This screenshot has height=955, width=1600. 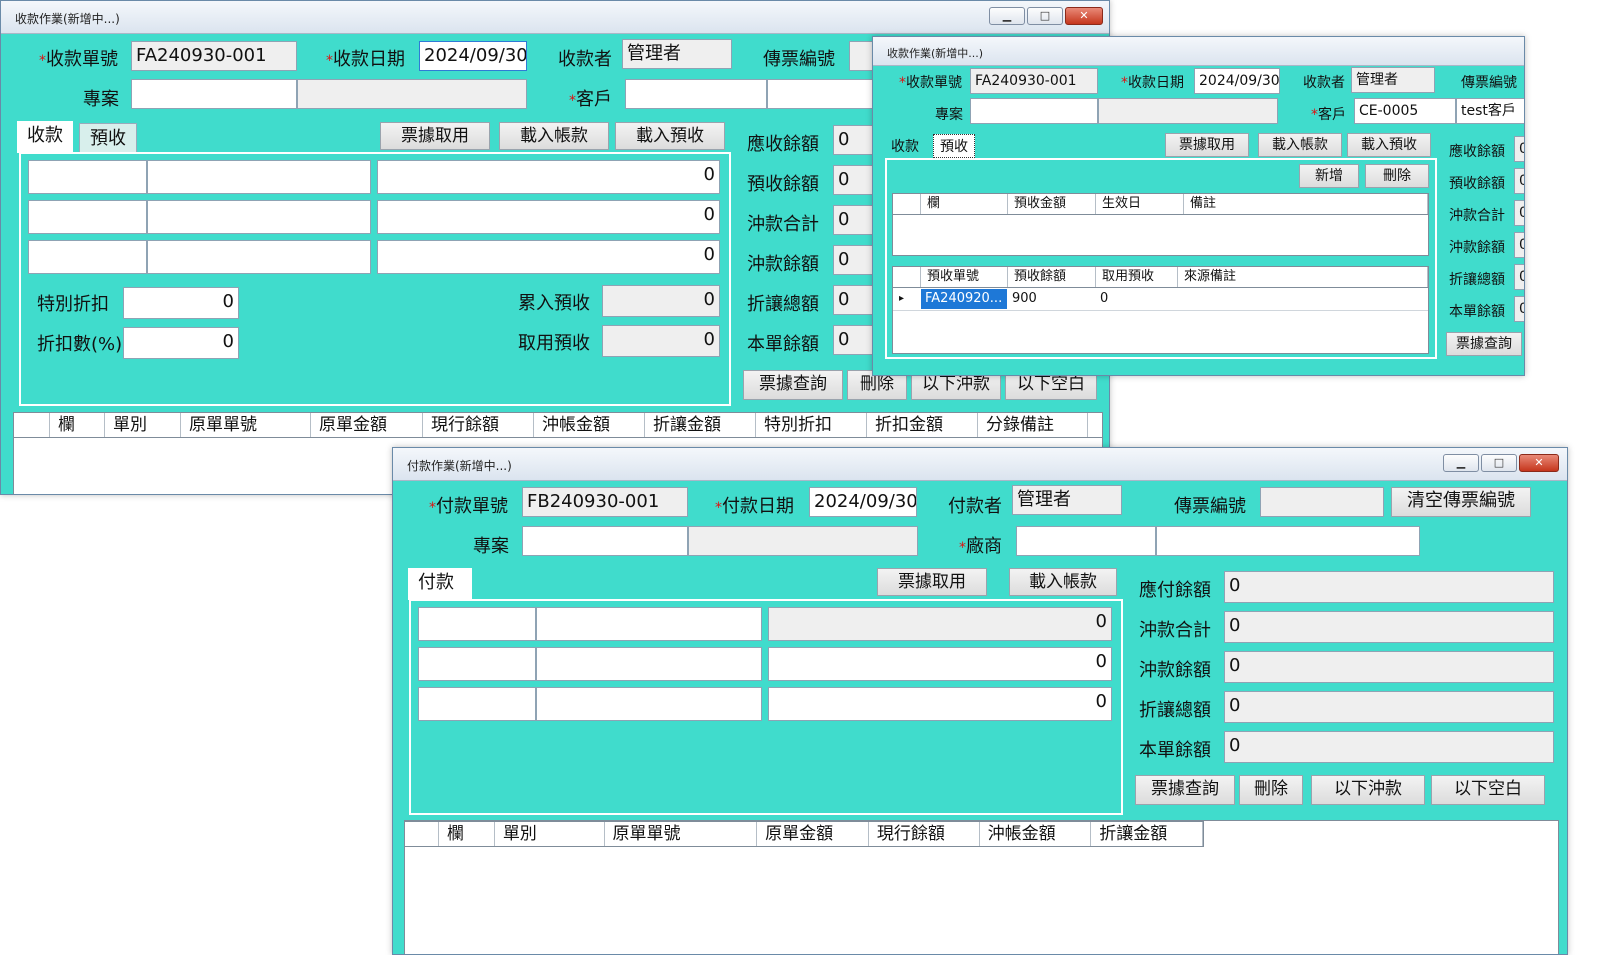 I want to click on customer-name-field: test客戶, so click(x=1490, y=111).